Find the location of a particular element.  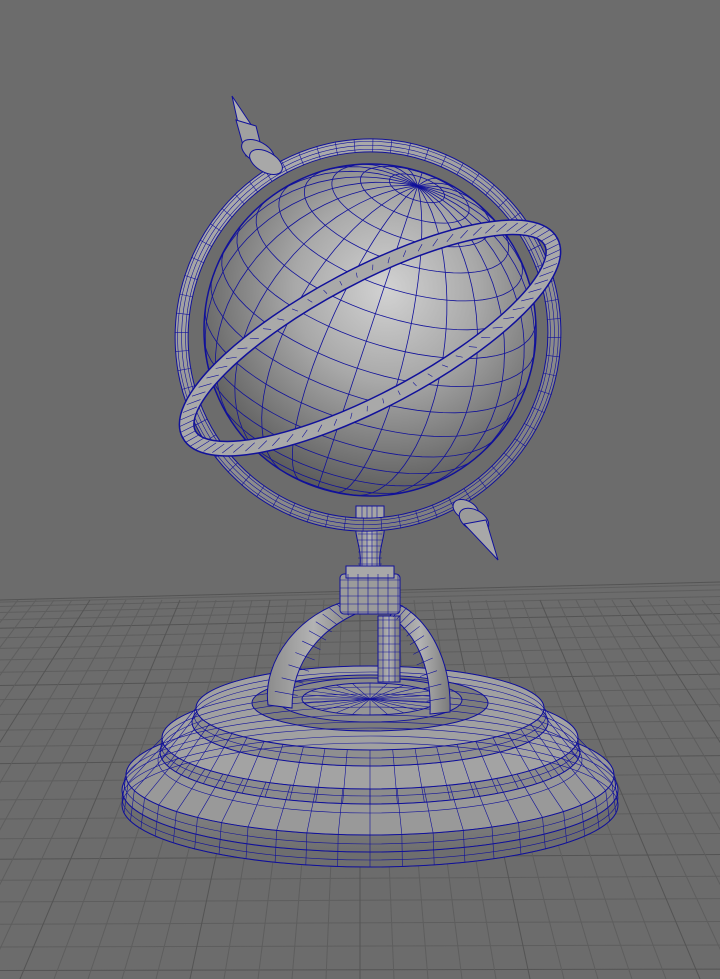

top-finial is located at coordinates (257, 135).